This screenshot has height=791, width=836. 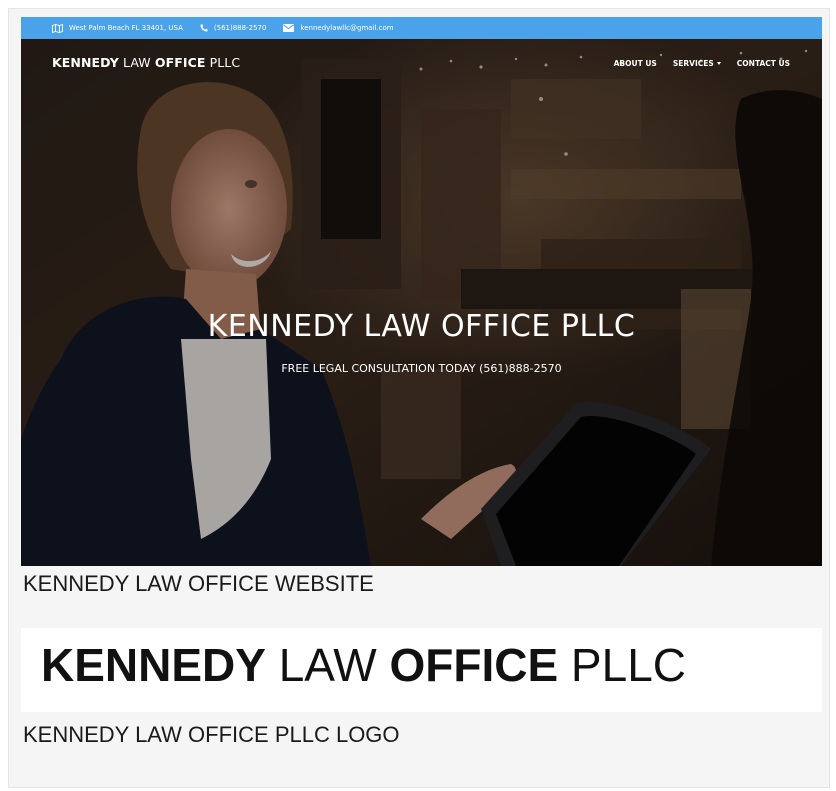 I want to click on address-text: West Palm Beach FL 33401, USA, so click(x=126, y=28).